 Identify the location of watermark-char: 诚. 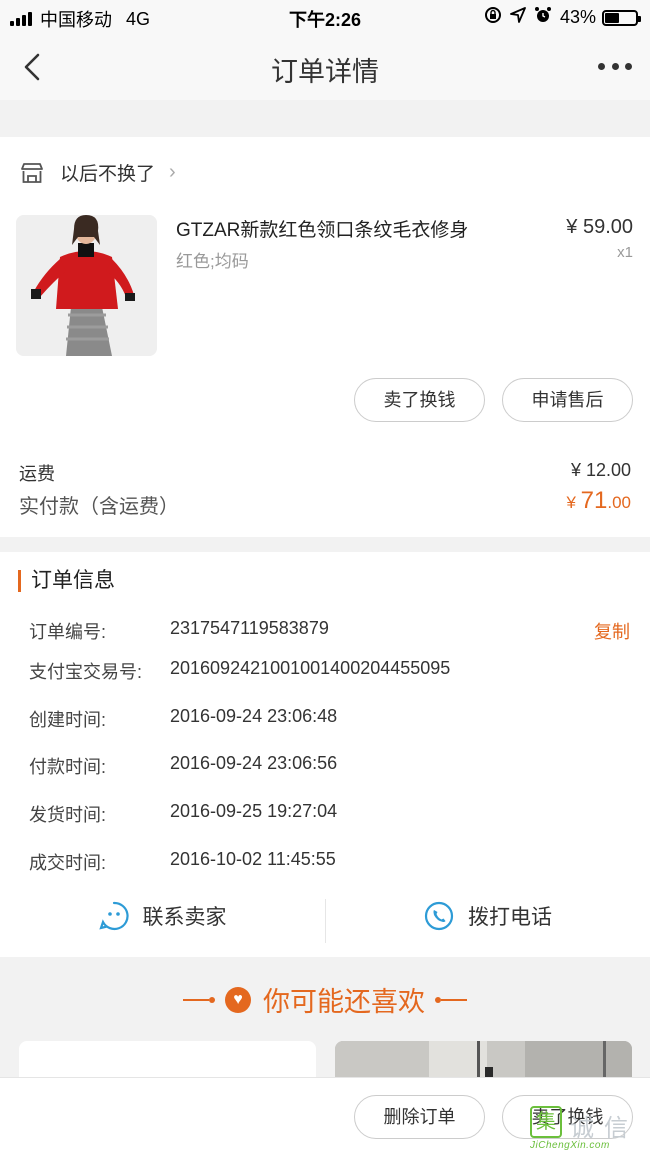
(582, 1128).